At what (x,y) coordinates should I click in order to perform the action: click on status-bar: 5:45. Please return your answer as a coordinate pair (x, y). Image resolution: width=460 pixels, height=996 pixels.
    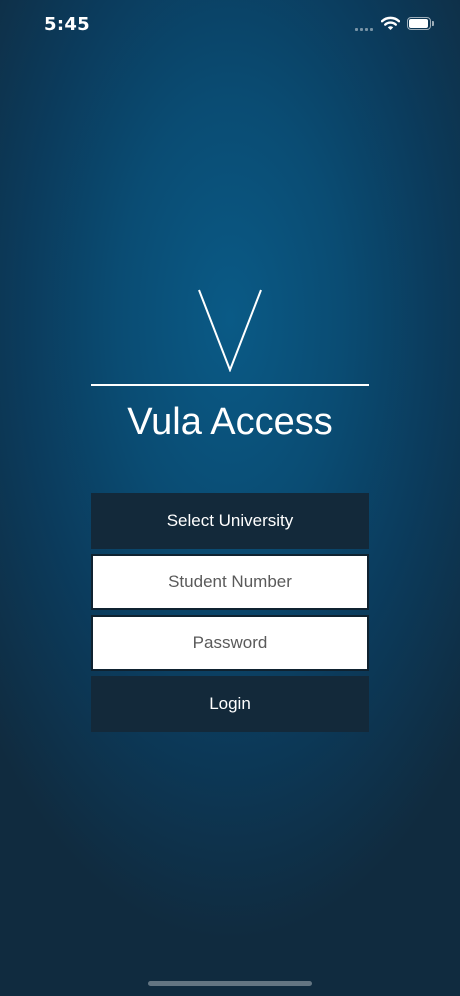
    Looking at the image, I should click on (230, 26).